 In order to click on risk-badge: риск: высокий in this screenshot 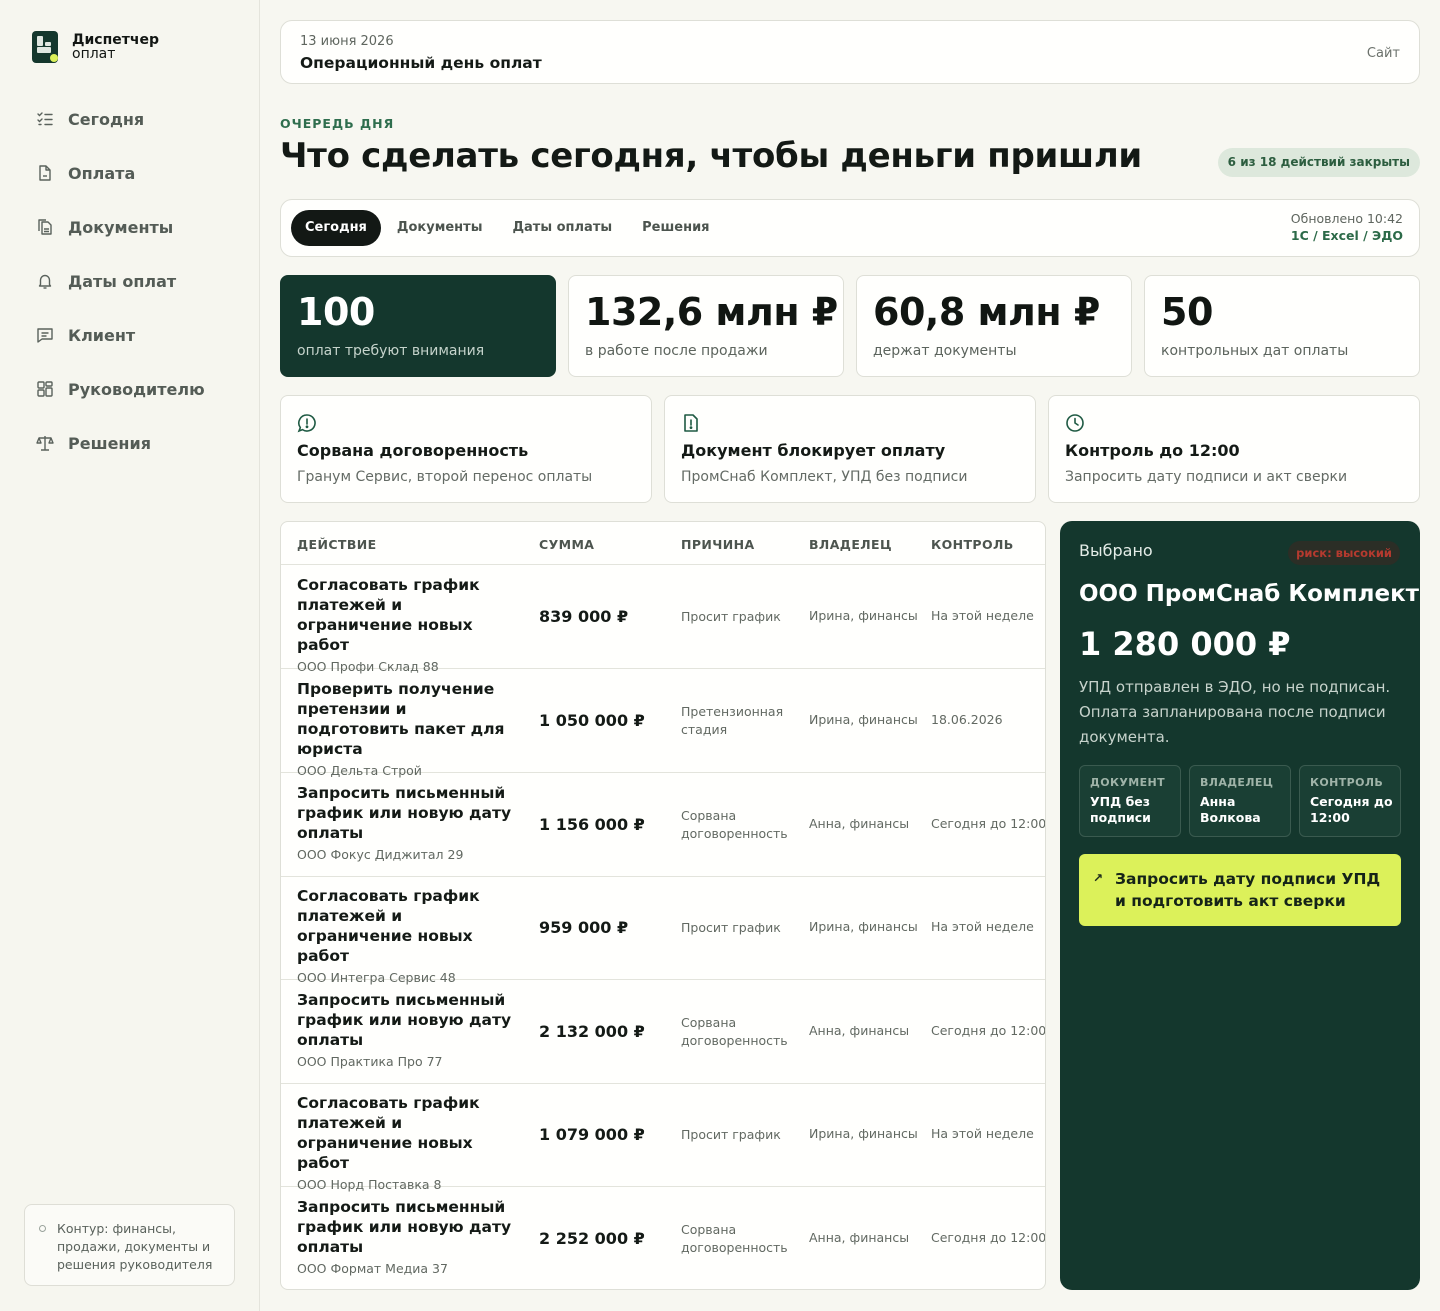, I will do `click(1344, 553)`.